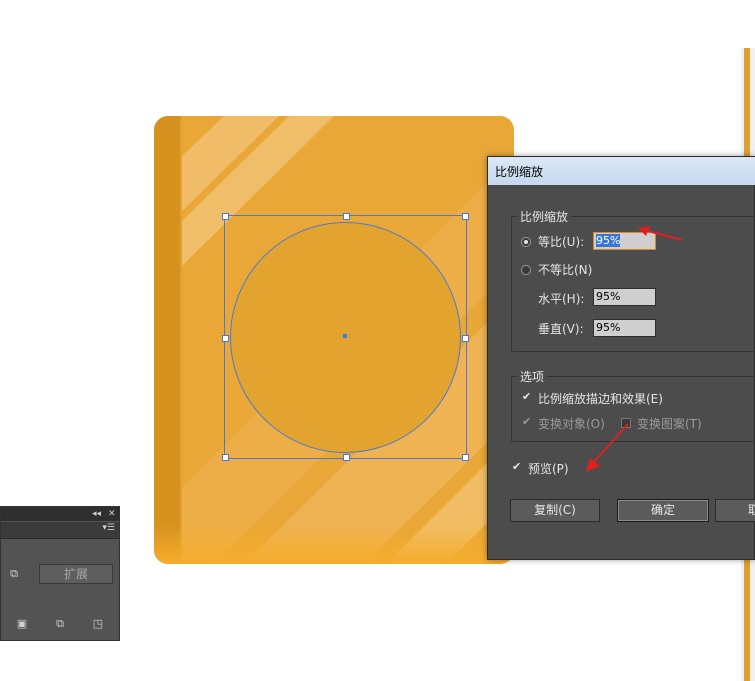 The height and width of the screenshot is (681, 755). I want to click on panel-tab-row: ▾☰, so click(60, 530).